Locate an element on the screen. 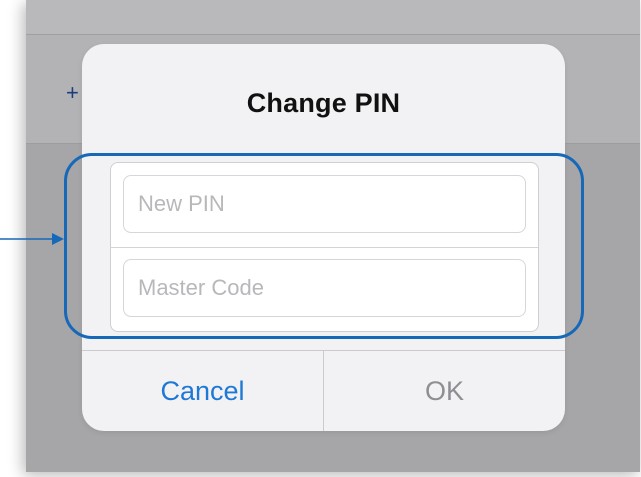  app-top-bar is located at coordinates (333, 17).